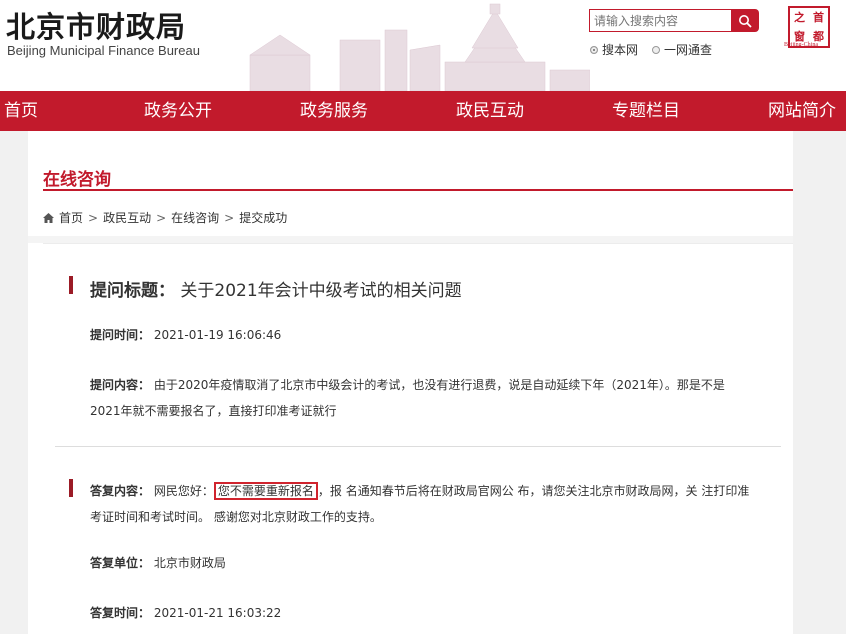 The width and height of the screenshot is (846, 634). Describe the element at coordinates (334, 111) in the screenshot. I see `nav-item-government-services: 政务服务` at that location.